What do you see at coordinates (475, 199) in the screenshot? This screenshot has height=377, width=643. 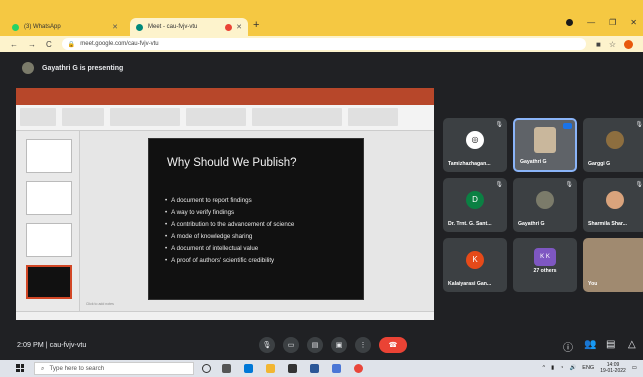 I see `avatar: D` at bounding box center [475, 199].